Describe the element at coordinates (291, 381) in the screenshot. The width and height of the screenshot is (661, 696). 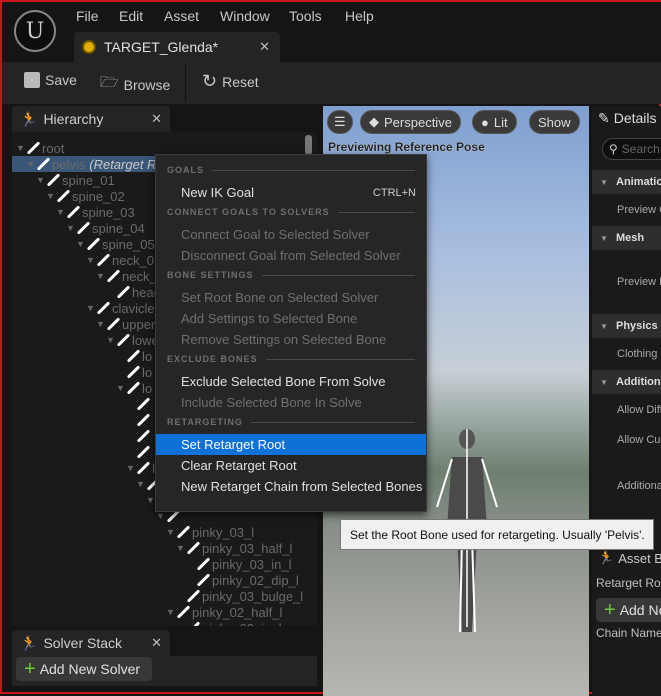
I see `menu-item-exclude-selected-bone-from-solve: Exclude Selected Bone From Solve` at that location.